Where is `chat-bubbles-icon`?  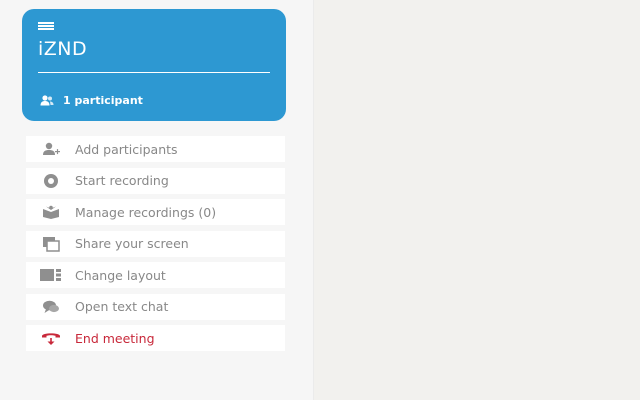
chat-bubbles-icon is located at coordinates (50, 307).